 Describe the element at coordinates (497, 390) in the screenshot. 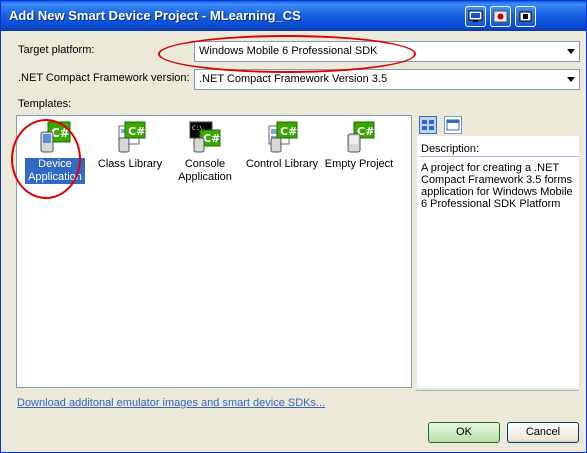

I see `description-bottom-divider` at that location.